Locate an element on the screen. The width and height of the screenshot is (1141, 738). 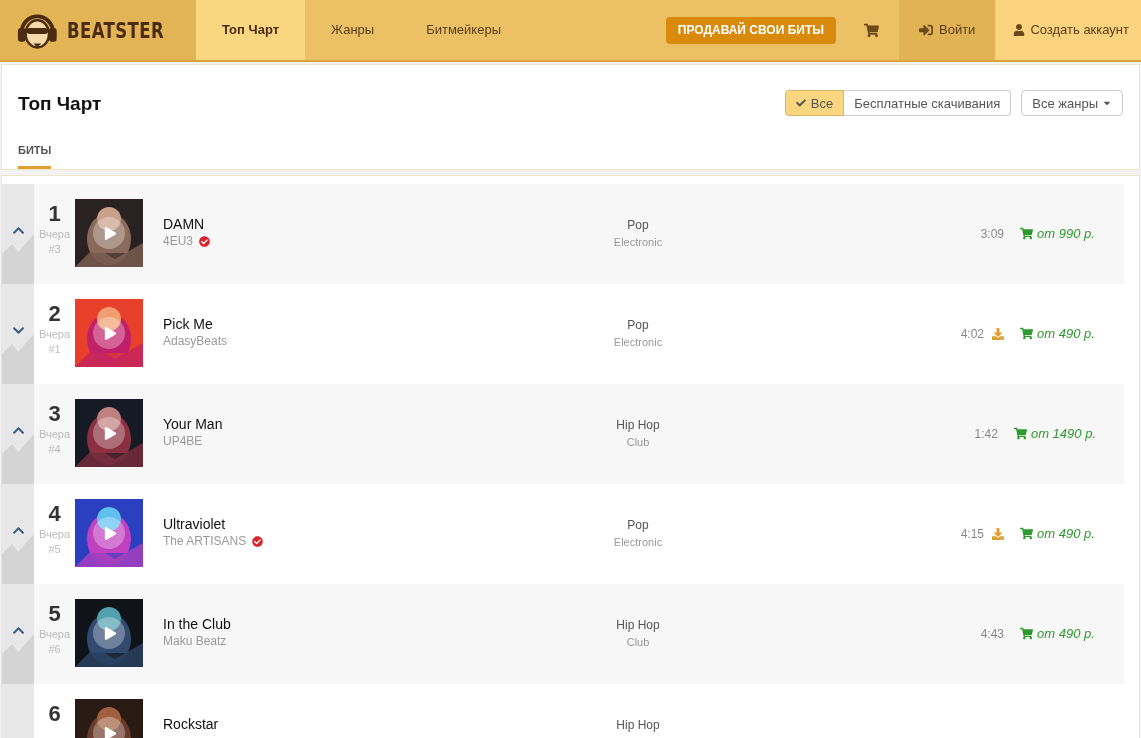
track-title: Rockstar is located at coordinates (363, 724).